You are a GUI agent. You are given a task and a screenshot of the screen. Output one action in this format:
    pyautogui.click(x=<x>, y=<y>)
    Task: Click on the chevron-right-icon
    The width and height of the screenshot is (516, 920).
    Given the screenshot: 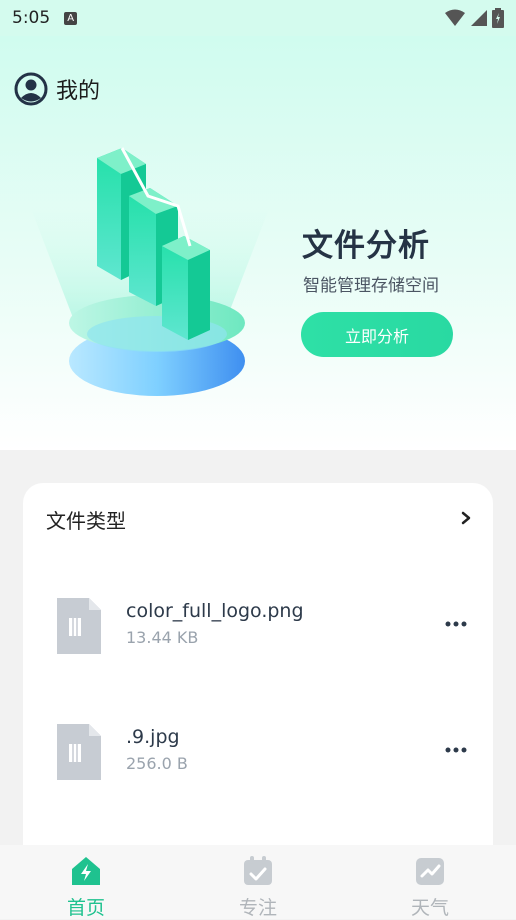 What is the action you would take?
    pyautogui.click(x=466, y=518)
    